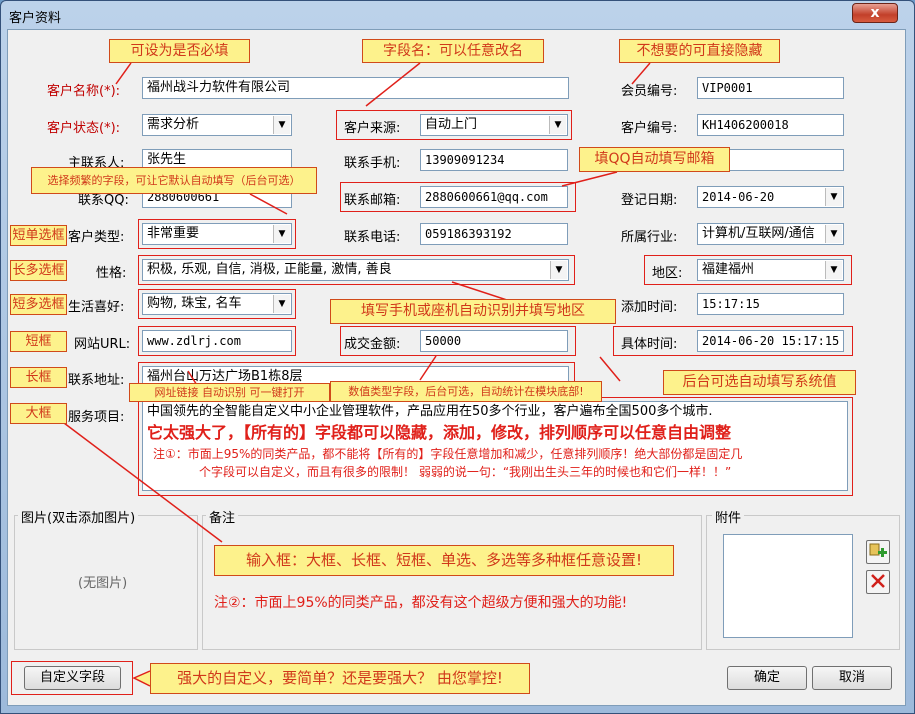 This screenshot has width=915, height=714. Describe the element at coordinates (35, 18) in the screenshot. I see `window-title: 客户资料` at that location.